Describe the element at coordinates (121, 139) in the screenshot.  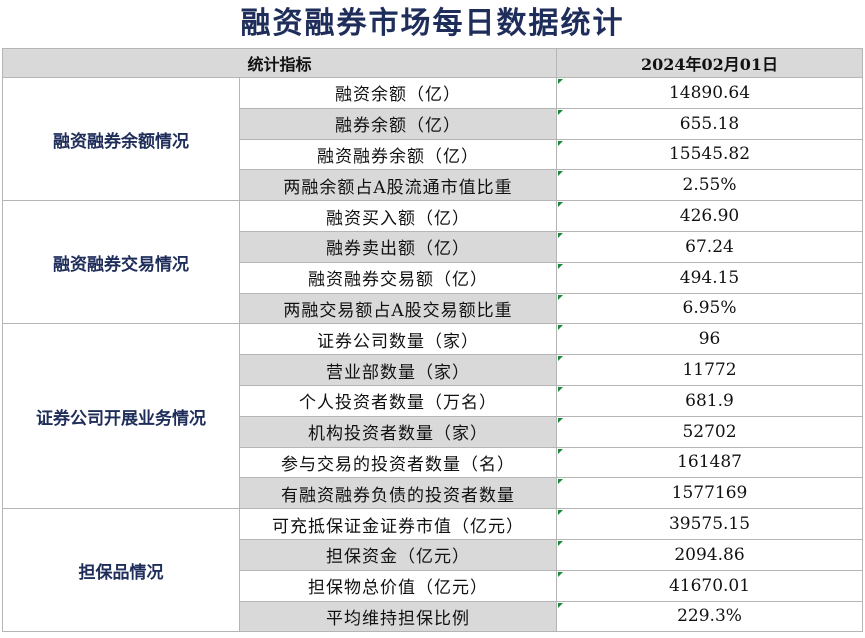
I see `category-cell: 融资融券余额情况` at that location.